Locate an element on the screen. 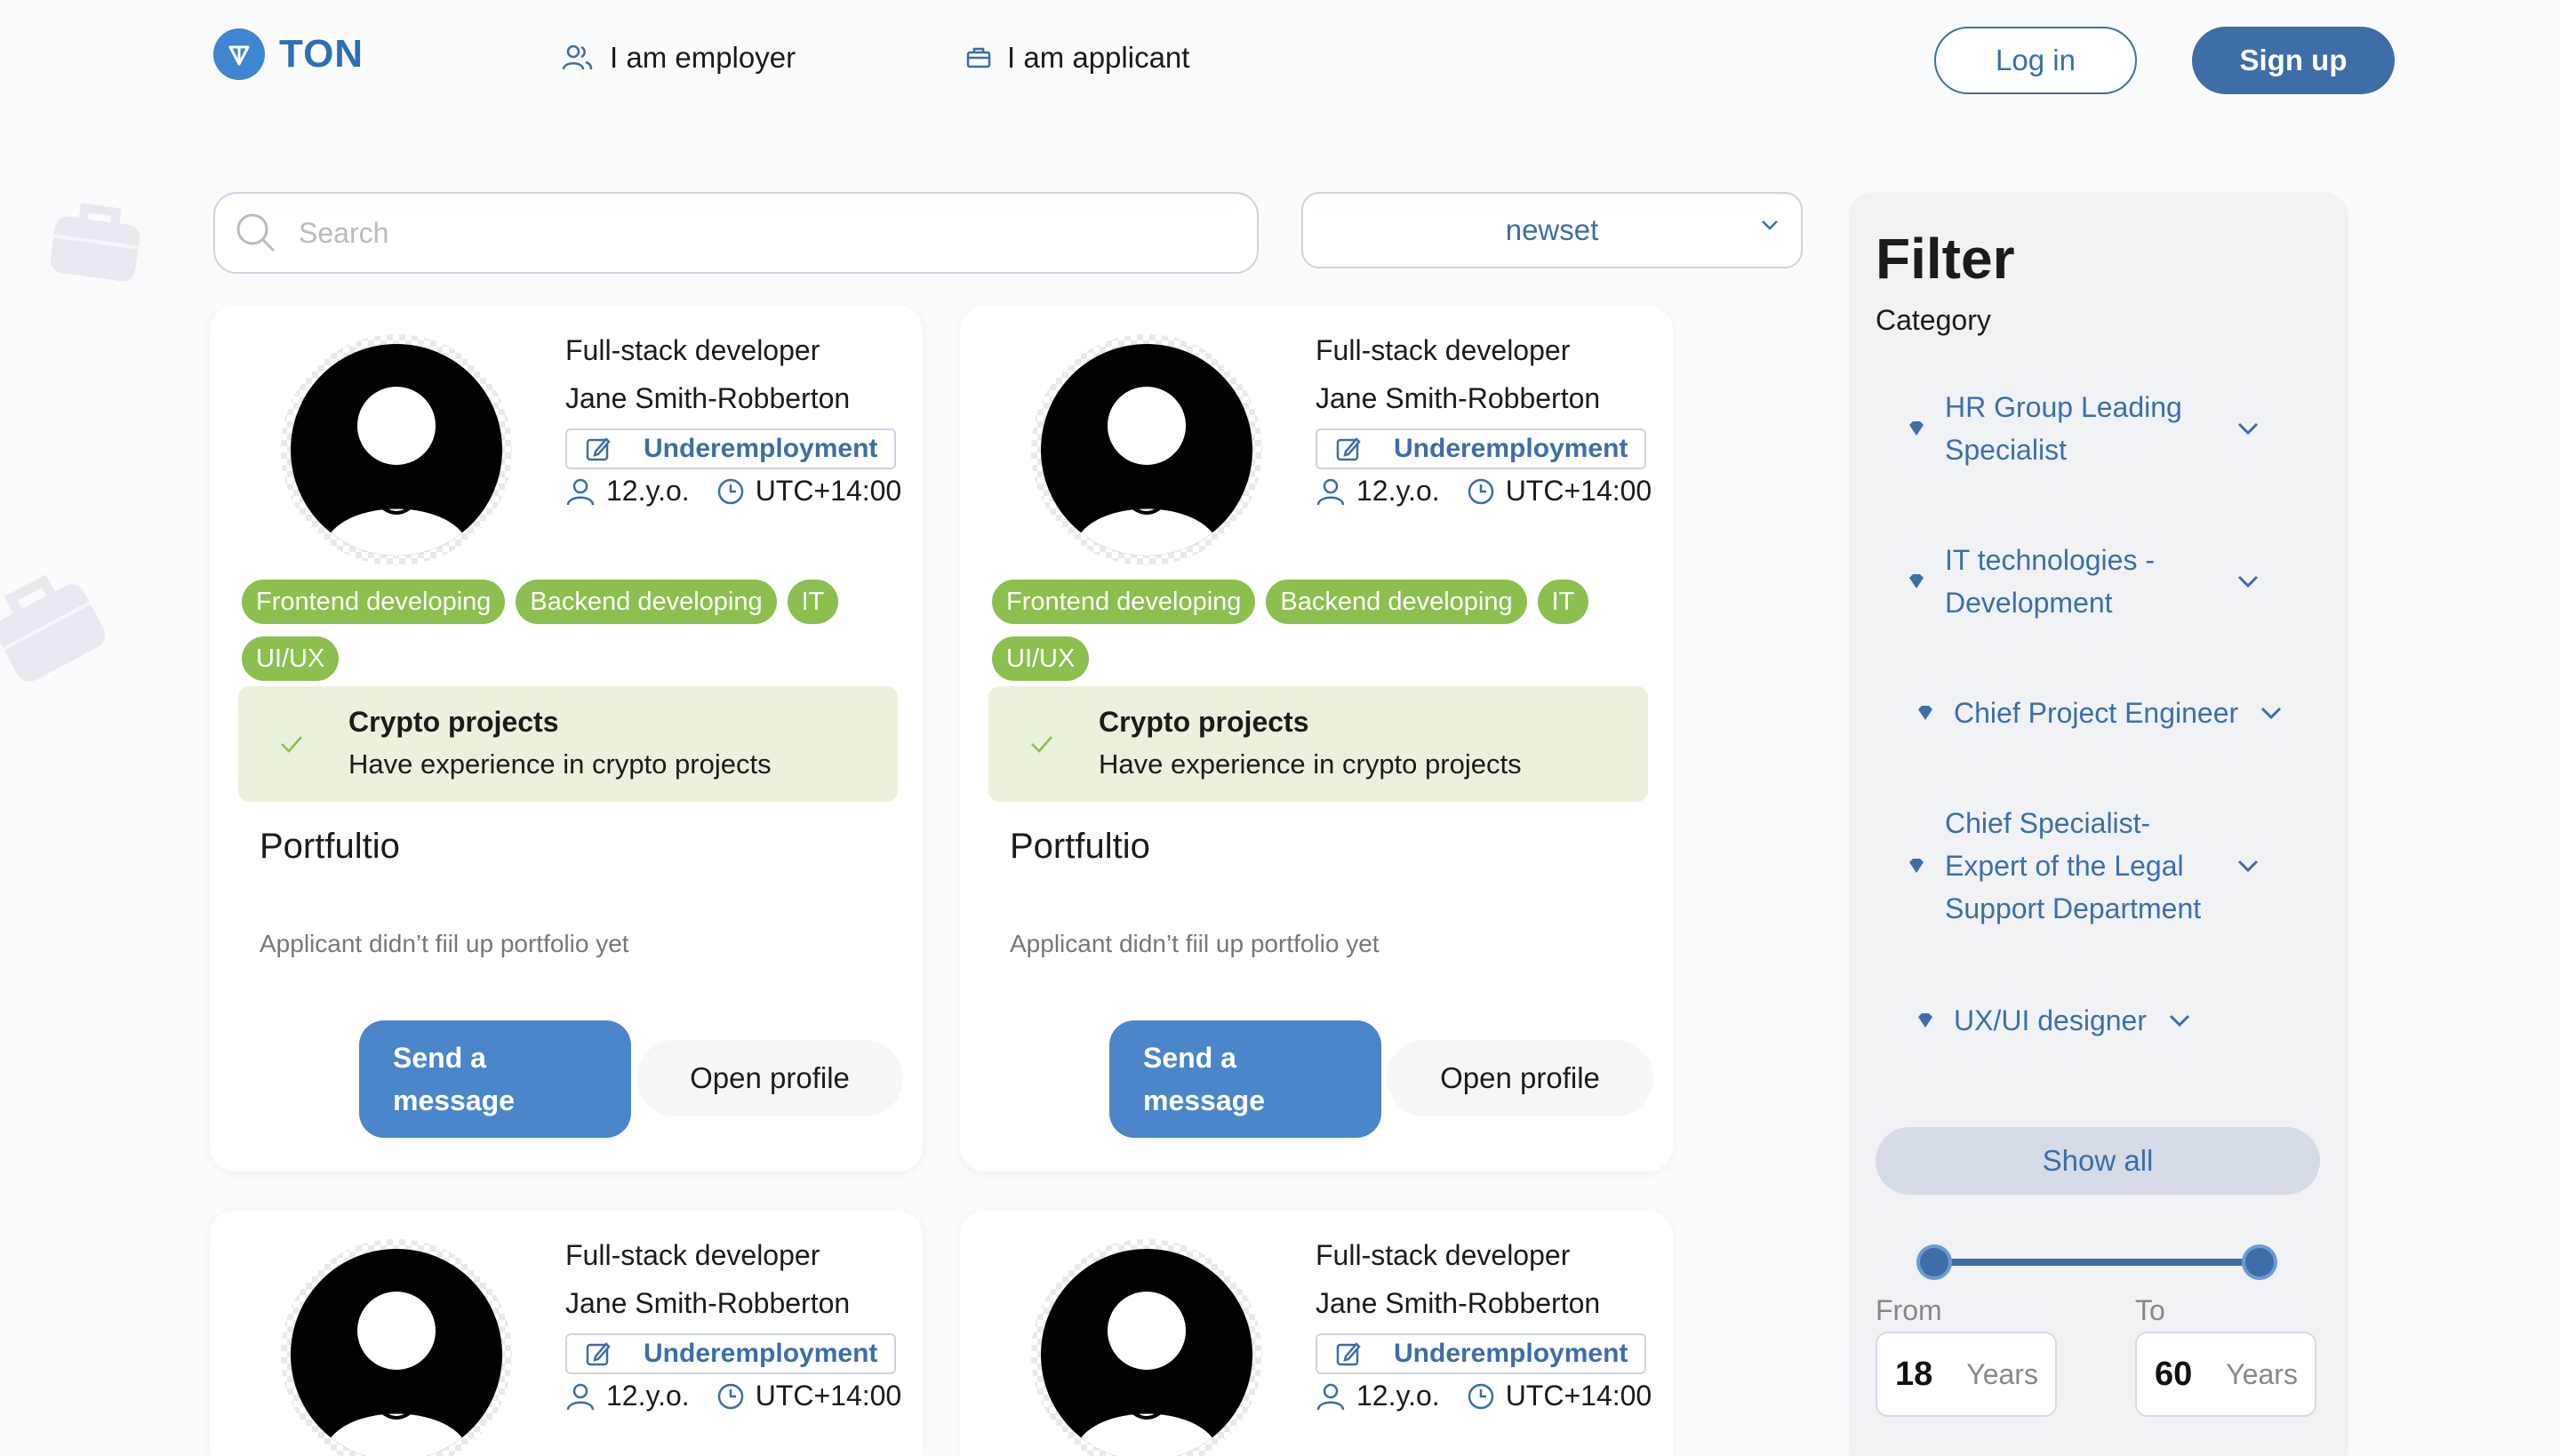 This screenshot has height=1456, width=2560. nav-employer: I am employer is located at coordinates (679, 58).